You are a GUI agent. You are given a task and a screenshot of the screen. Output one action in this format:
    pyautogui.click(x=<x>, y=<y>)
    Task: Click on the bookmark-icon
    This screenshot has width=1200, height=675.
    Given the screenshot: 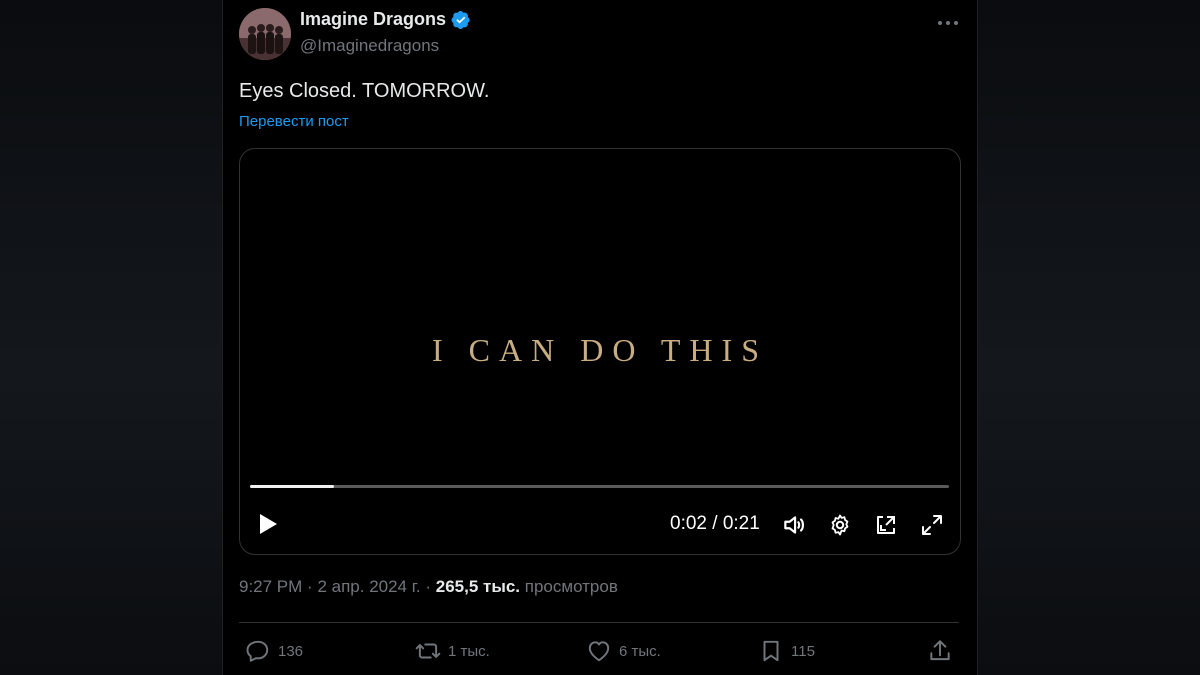 What is the action you would take?
    pyautogui.click(x=771, y=651)
    